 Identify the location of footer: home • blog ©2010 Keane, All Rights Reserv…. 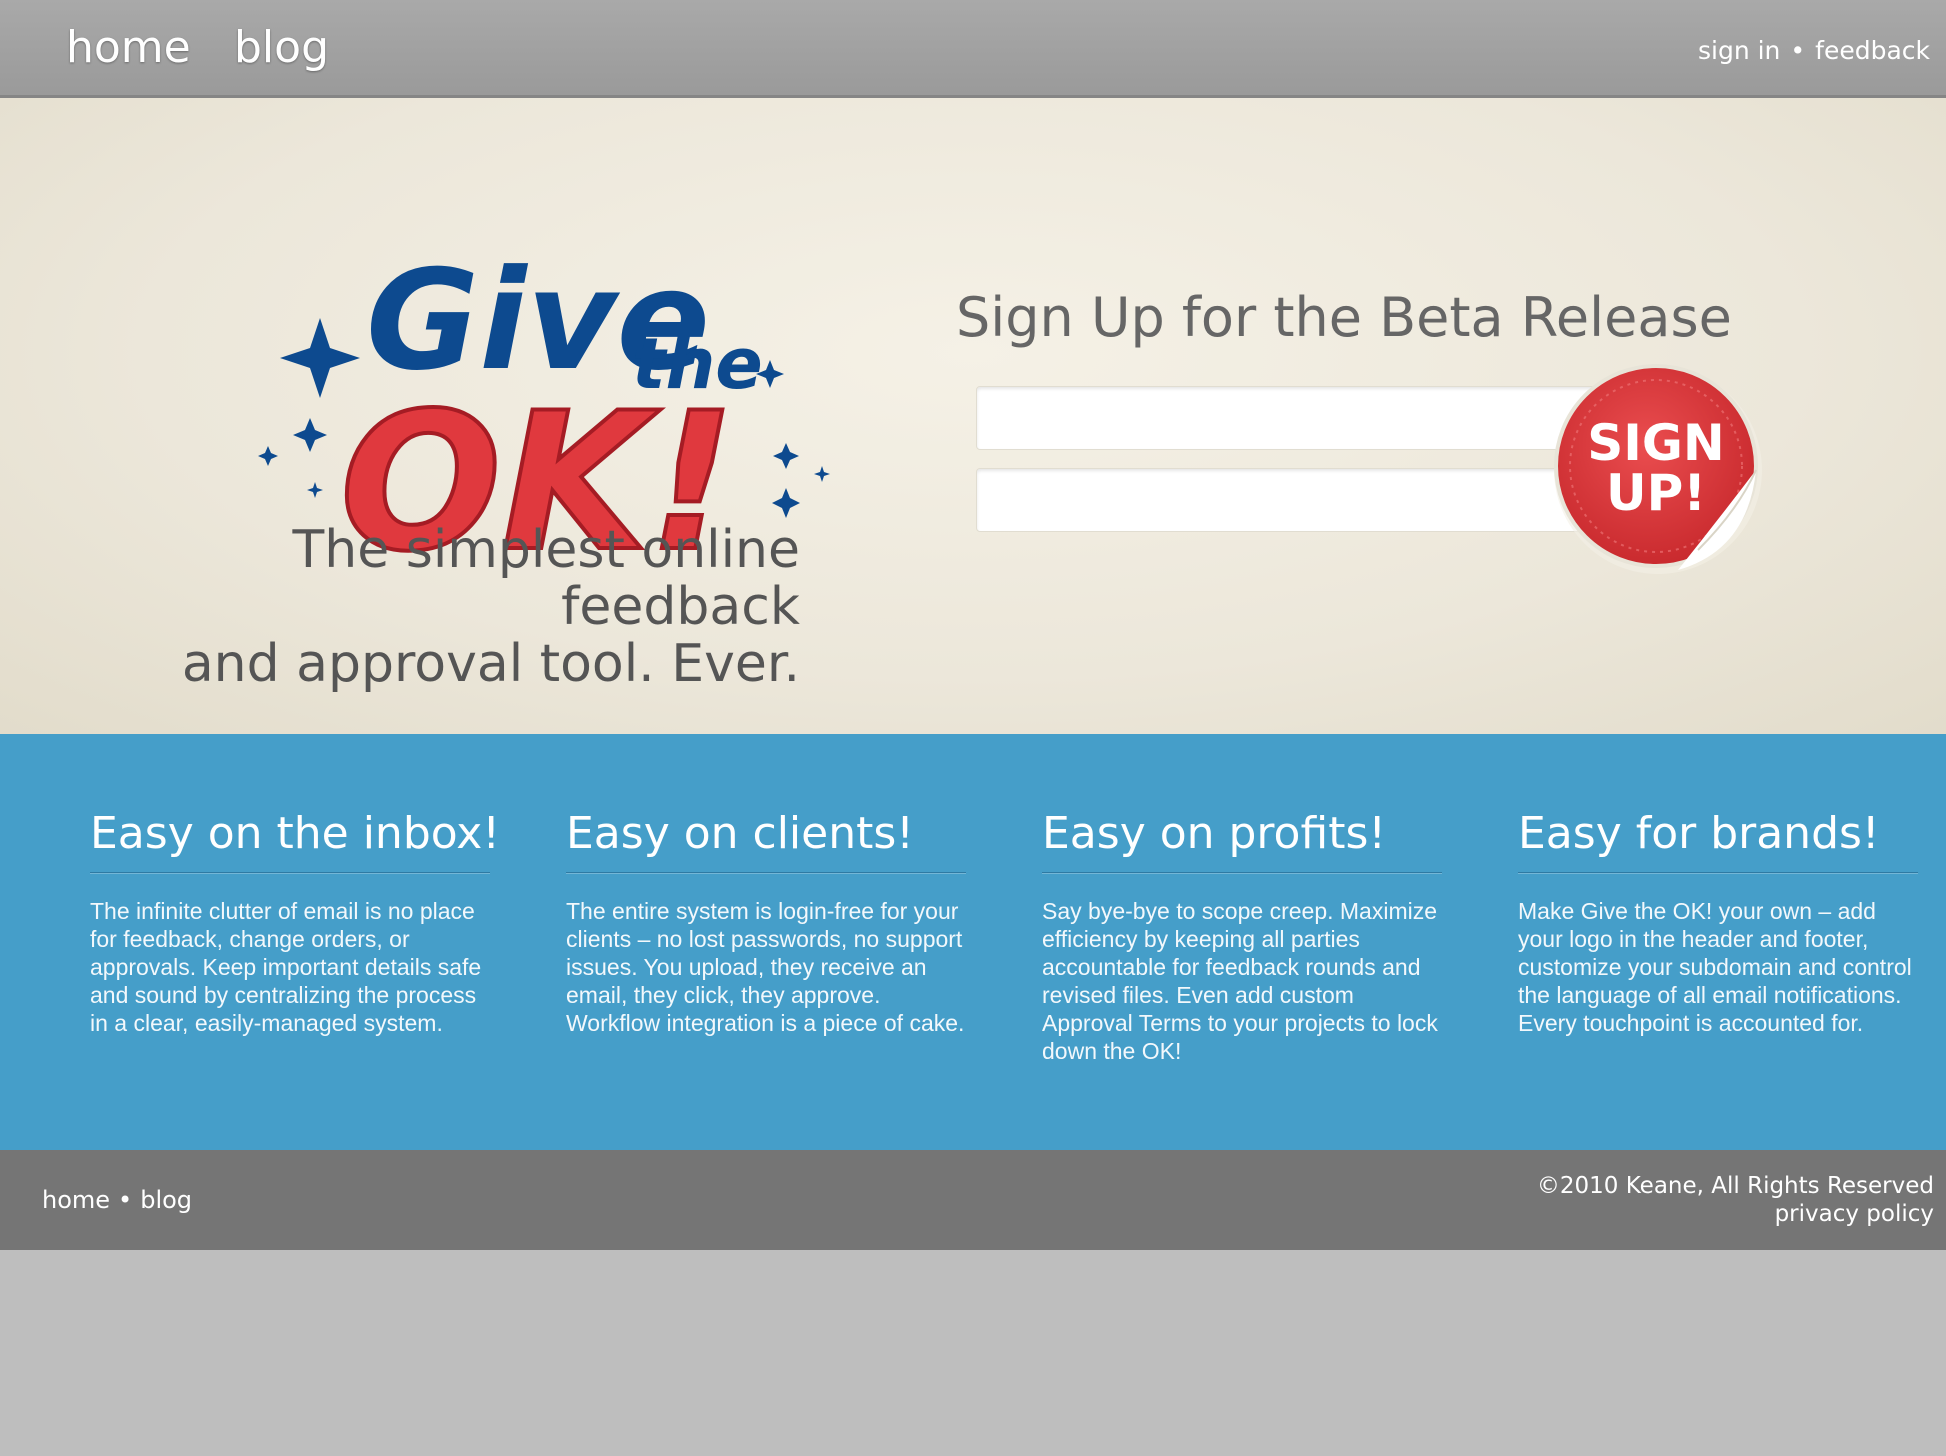
(973, 1200).